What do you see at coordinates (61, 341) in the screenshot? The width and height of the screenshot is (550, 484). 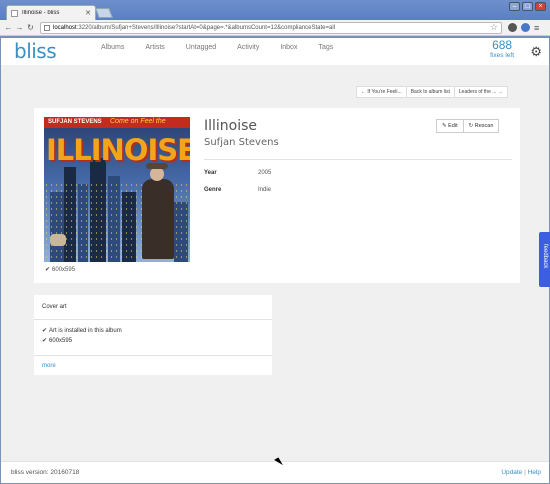 I see `cover-art-size-text: 600x595` at bounding box center [61, 341].